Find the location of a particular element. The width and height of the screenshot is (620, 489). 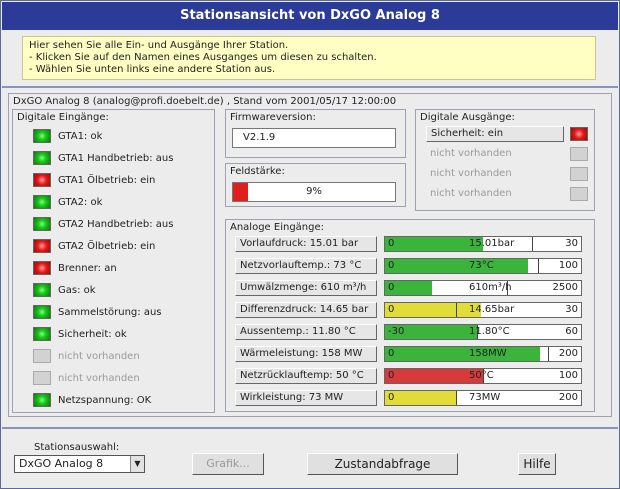

station-select: DxGO Analog 8 ▼ is located at coordinates (79, 464).